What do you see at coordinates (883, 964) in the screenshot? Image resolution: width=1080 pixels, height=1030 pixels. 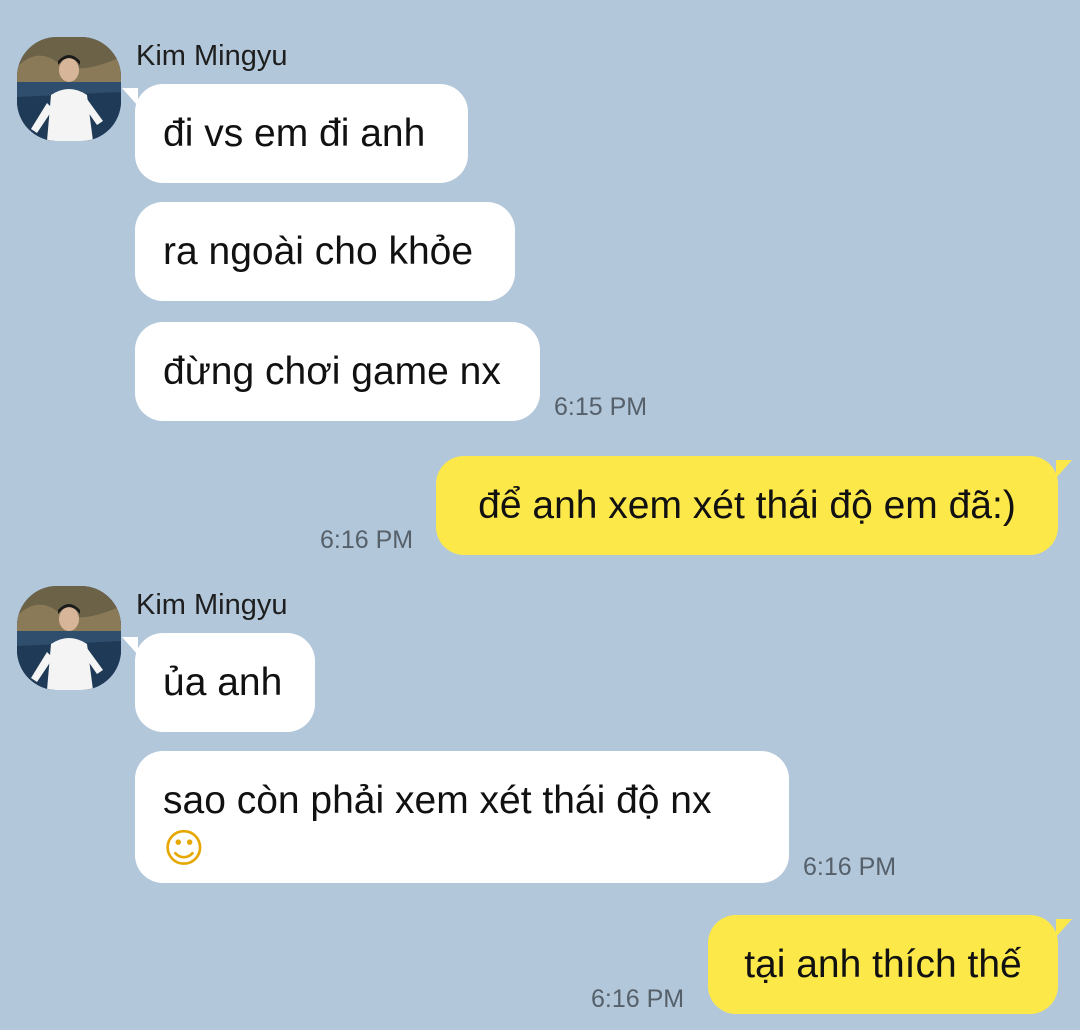 I see `outgoing-message: tại anh thích thế` at bounding box center [883, 964].